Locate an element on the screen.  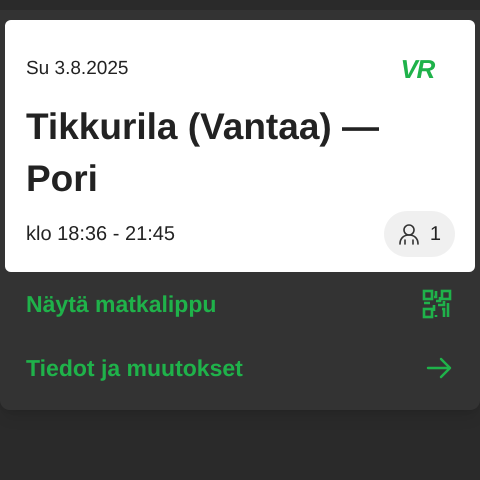
action-link: Tiedot ja muutokset is located at coordinates (240, 368).